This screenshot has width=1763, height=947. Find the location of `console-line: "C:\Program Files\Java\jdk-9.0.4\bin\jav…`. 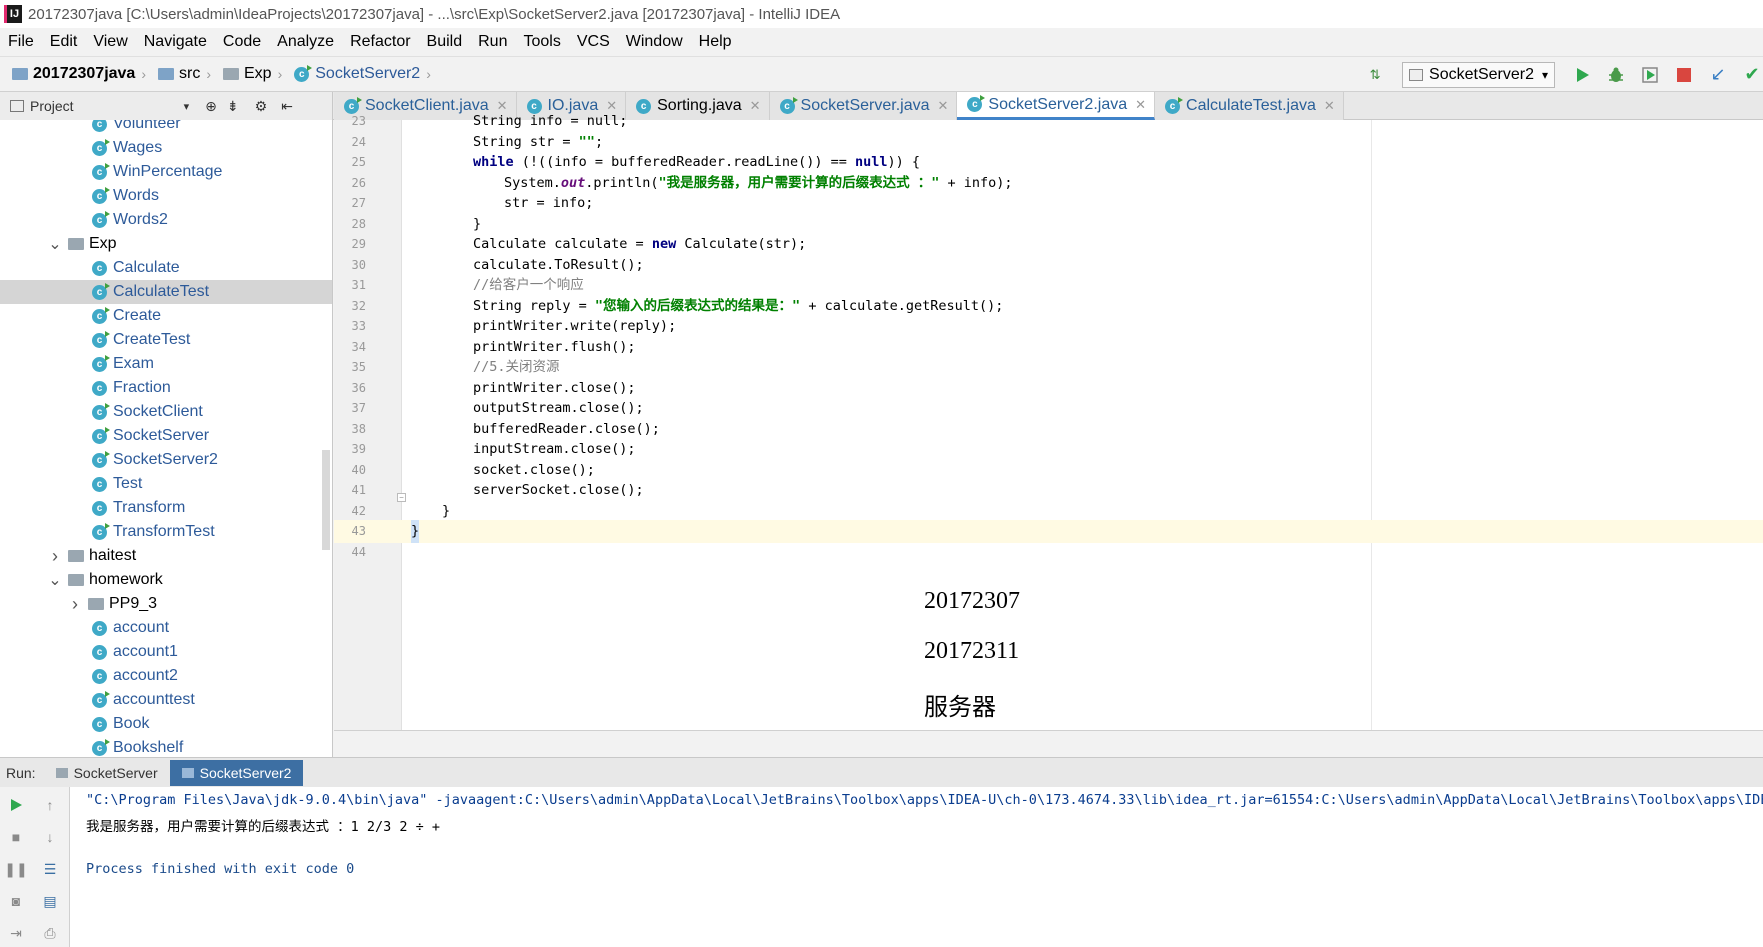

console-line: "C:\Program Files\Java\jdk-9.0.4\bin\jav… is located at coordinates (924, 800).